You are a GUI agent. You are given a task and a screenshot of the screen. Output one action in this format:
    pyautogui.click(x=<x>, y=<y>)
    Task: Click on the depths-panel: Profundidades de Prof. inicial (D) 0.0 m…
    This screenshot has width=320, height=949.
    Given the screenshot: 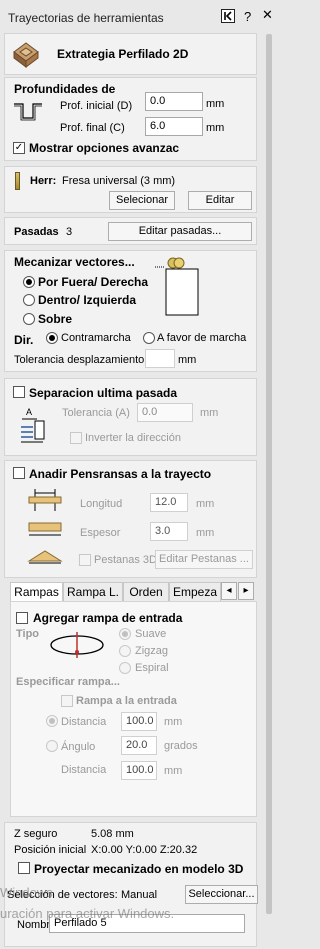 What is the action you would take?
    pyautogui.click(x=130, y=119)
    